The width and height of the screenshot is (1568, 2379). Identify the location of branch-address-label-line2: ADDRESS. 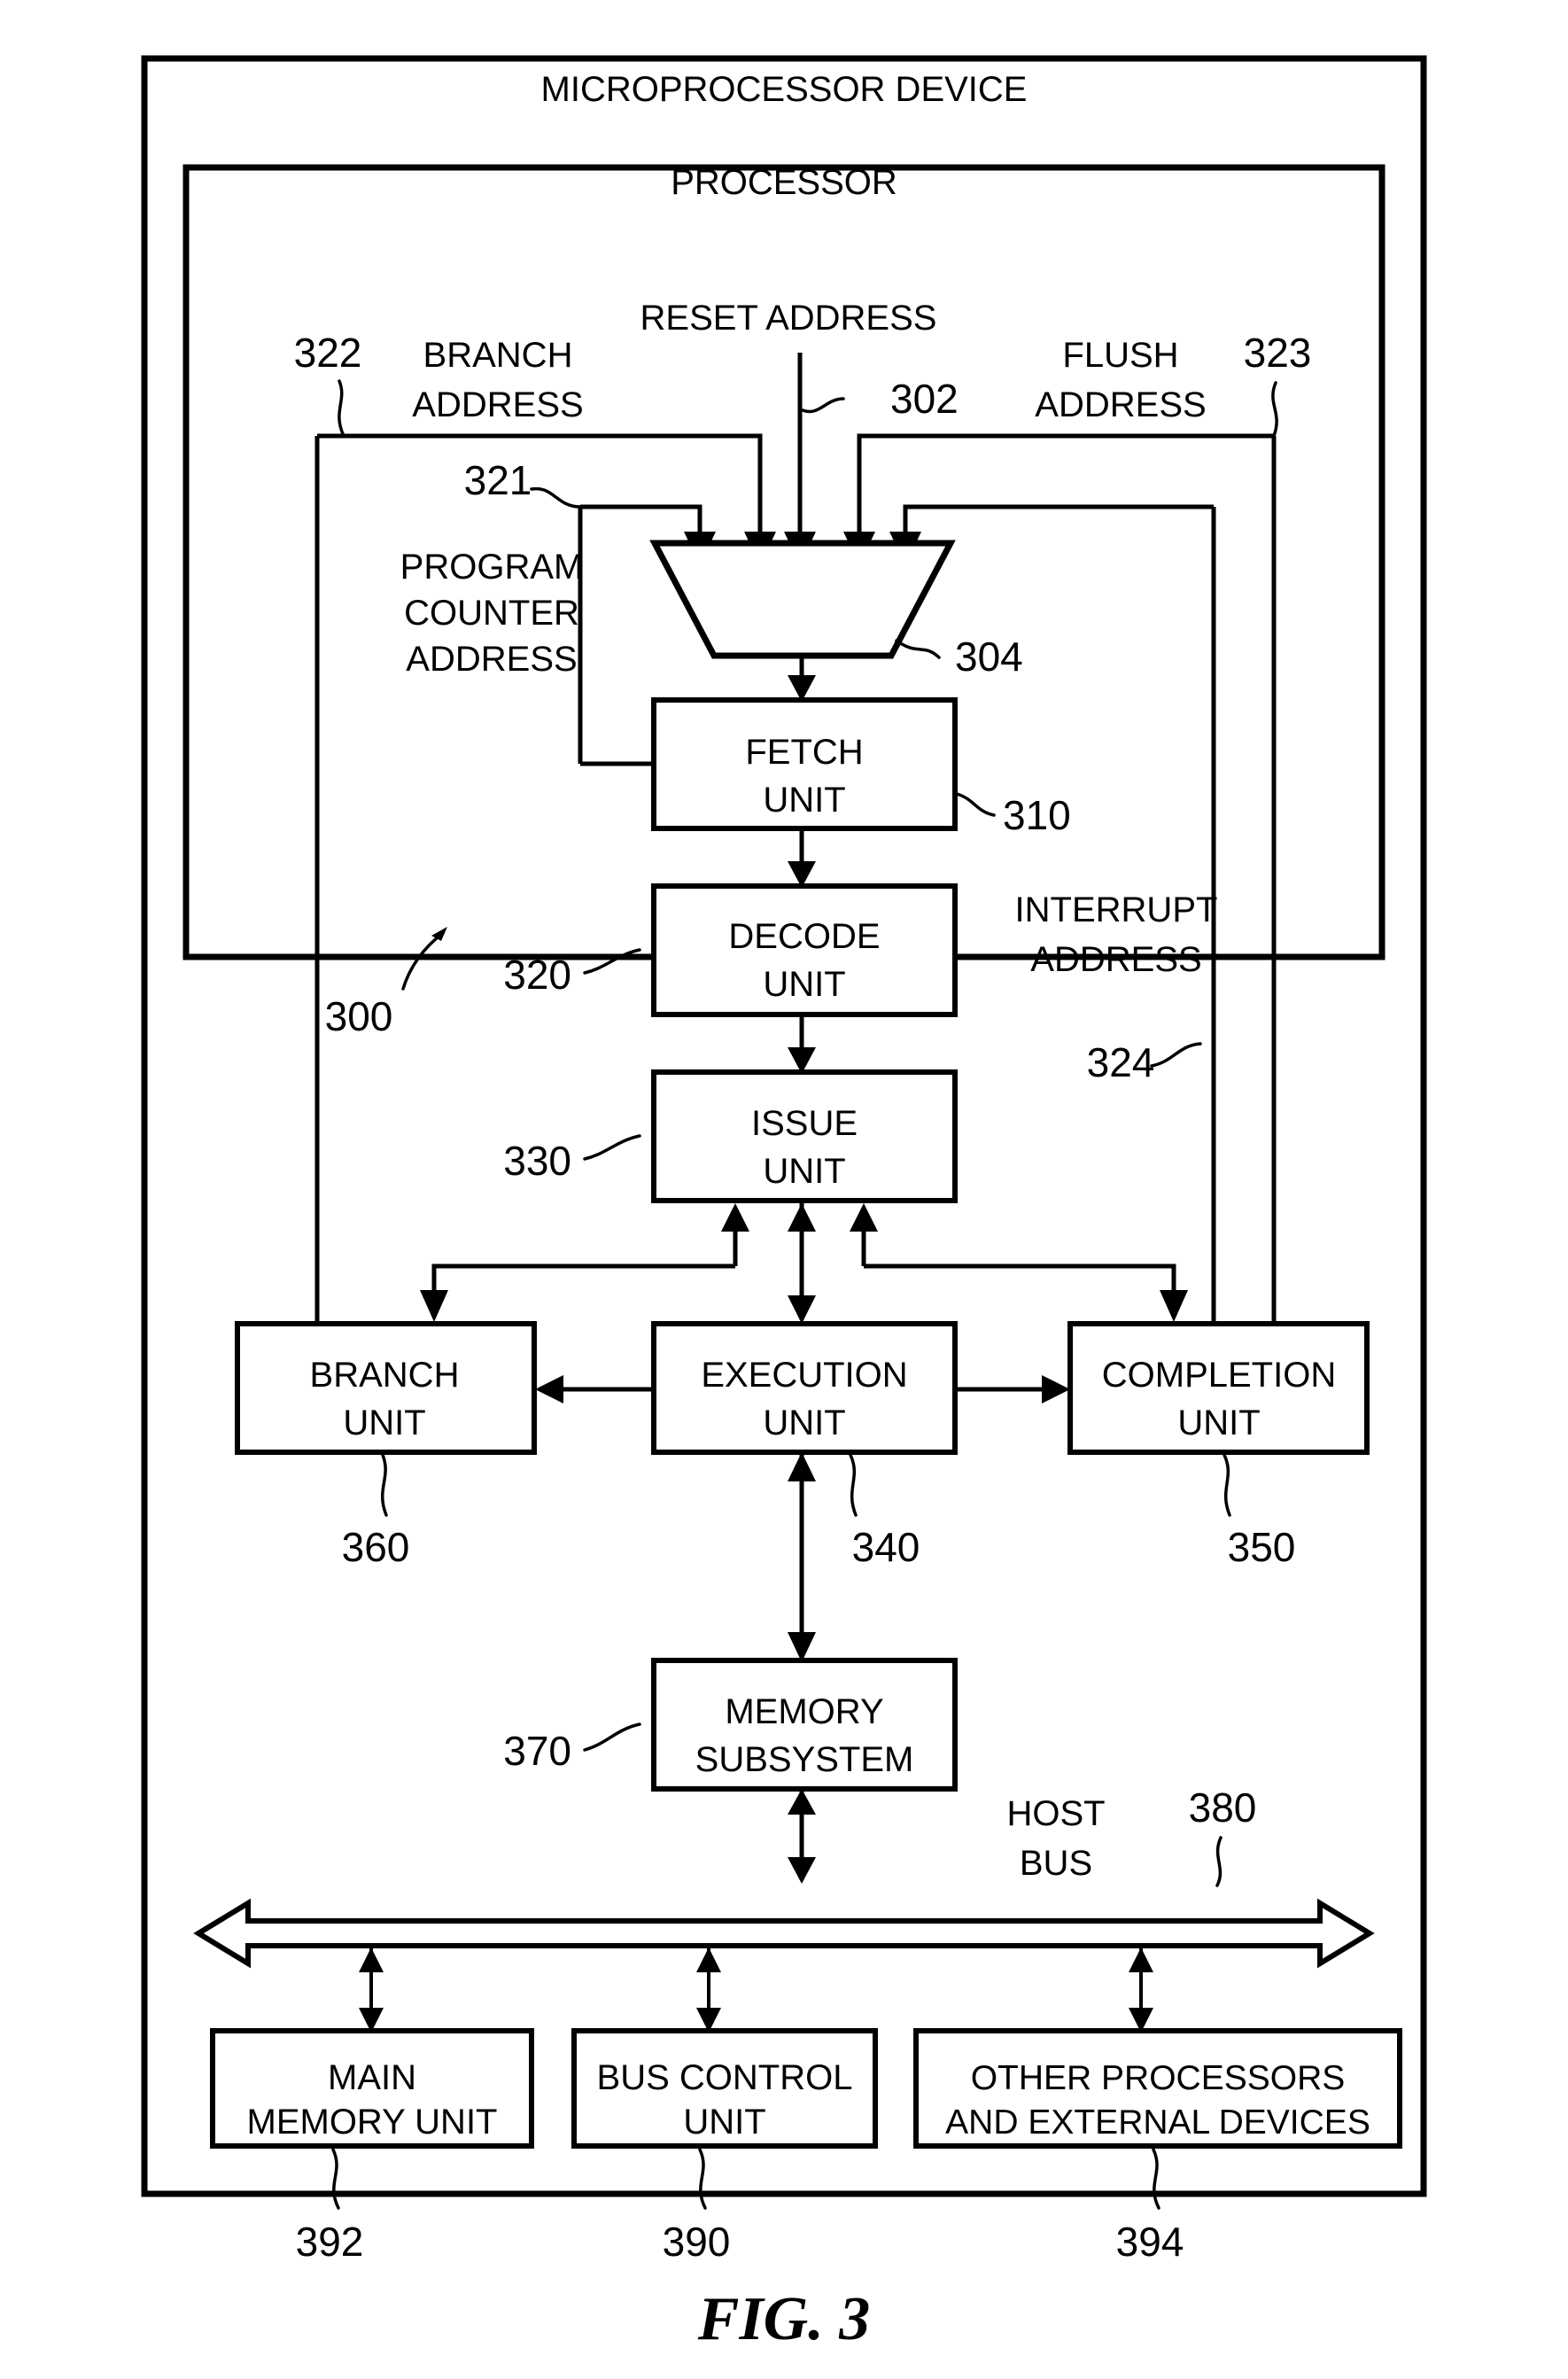
(497, 404).